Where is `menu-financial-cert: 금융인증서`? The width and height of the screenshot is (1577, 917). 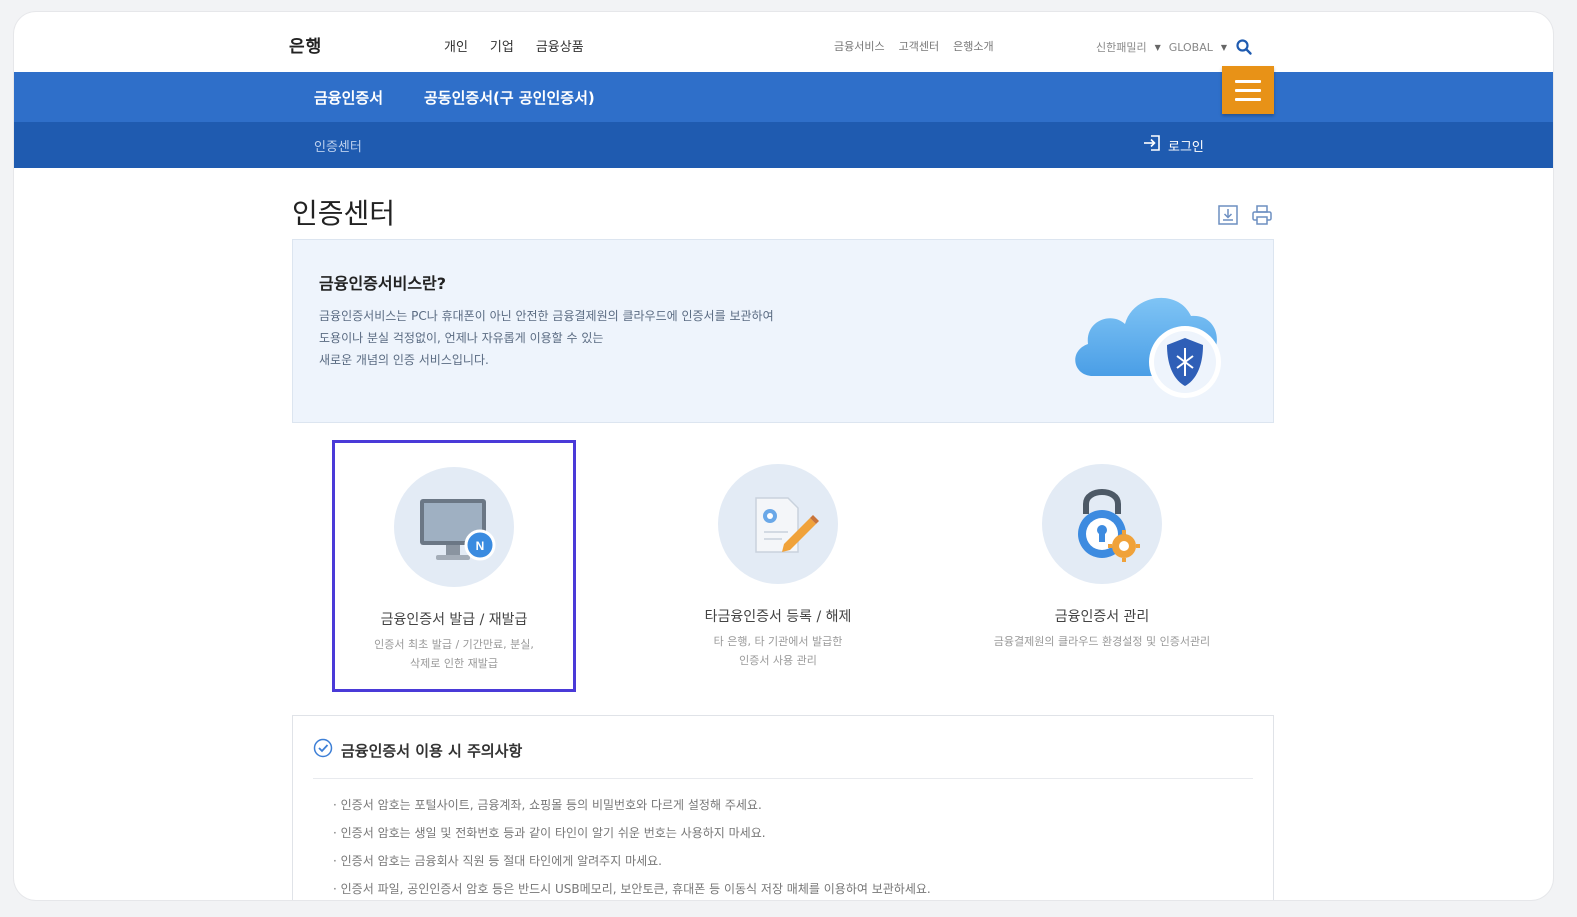
menu-financial-cert: 금융인증서 is located at coordinates (348, 97).